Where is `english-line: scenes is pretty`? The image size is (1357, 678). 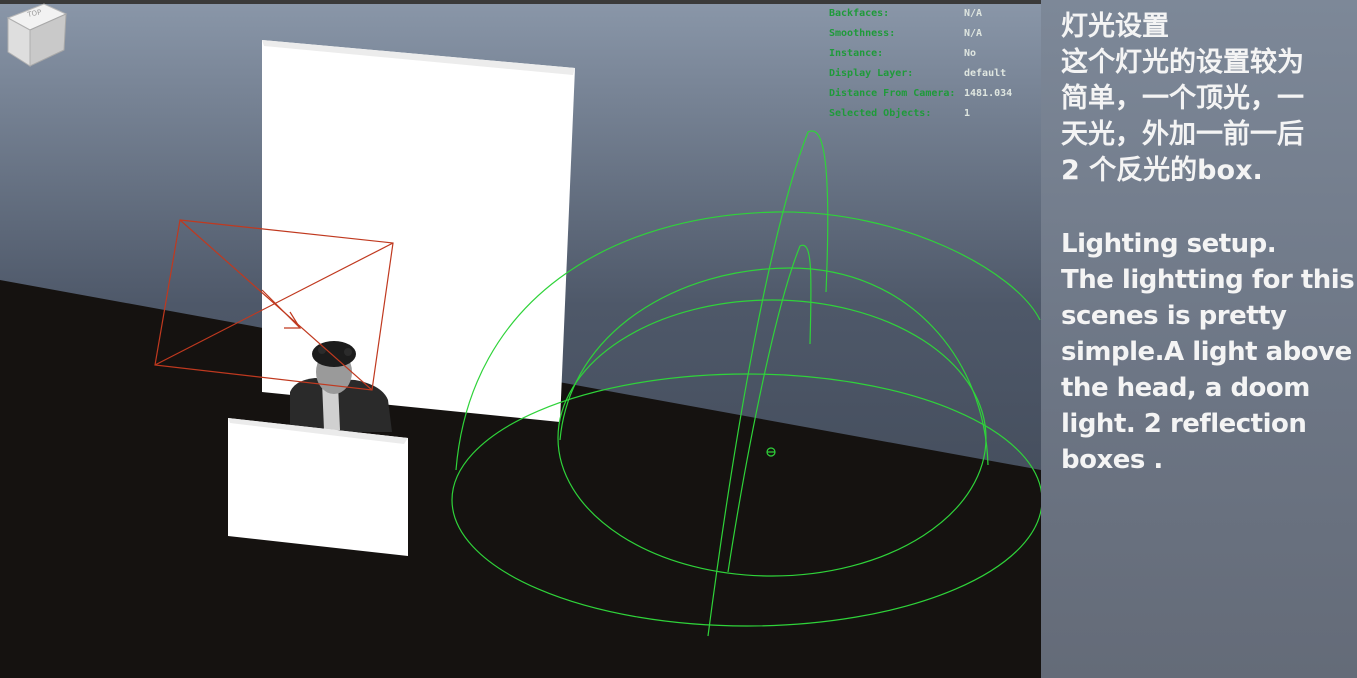
english-line: scenes is pretty is located at coordinates (1174, 316).